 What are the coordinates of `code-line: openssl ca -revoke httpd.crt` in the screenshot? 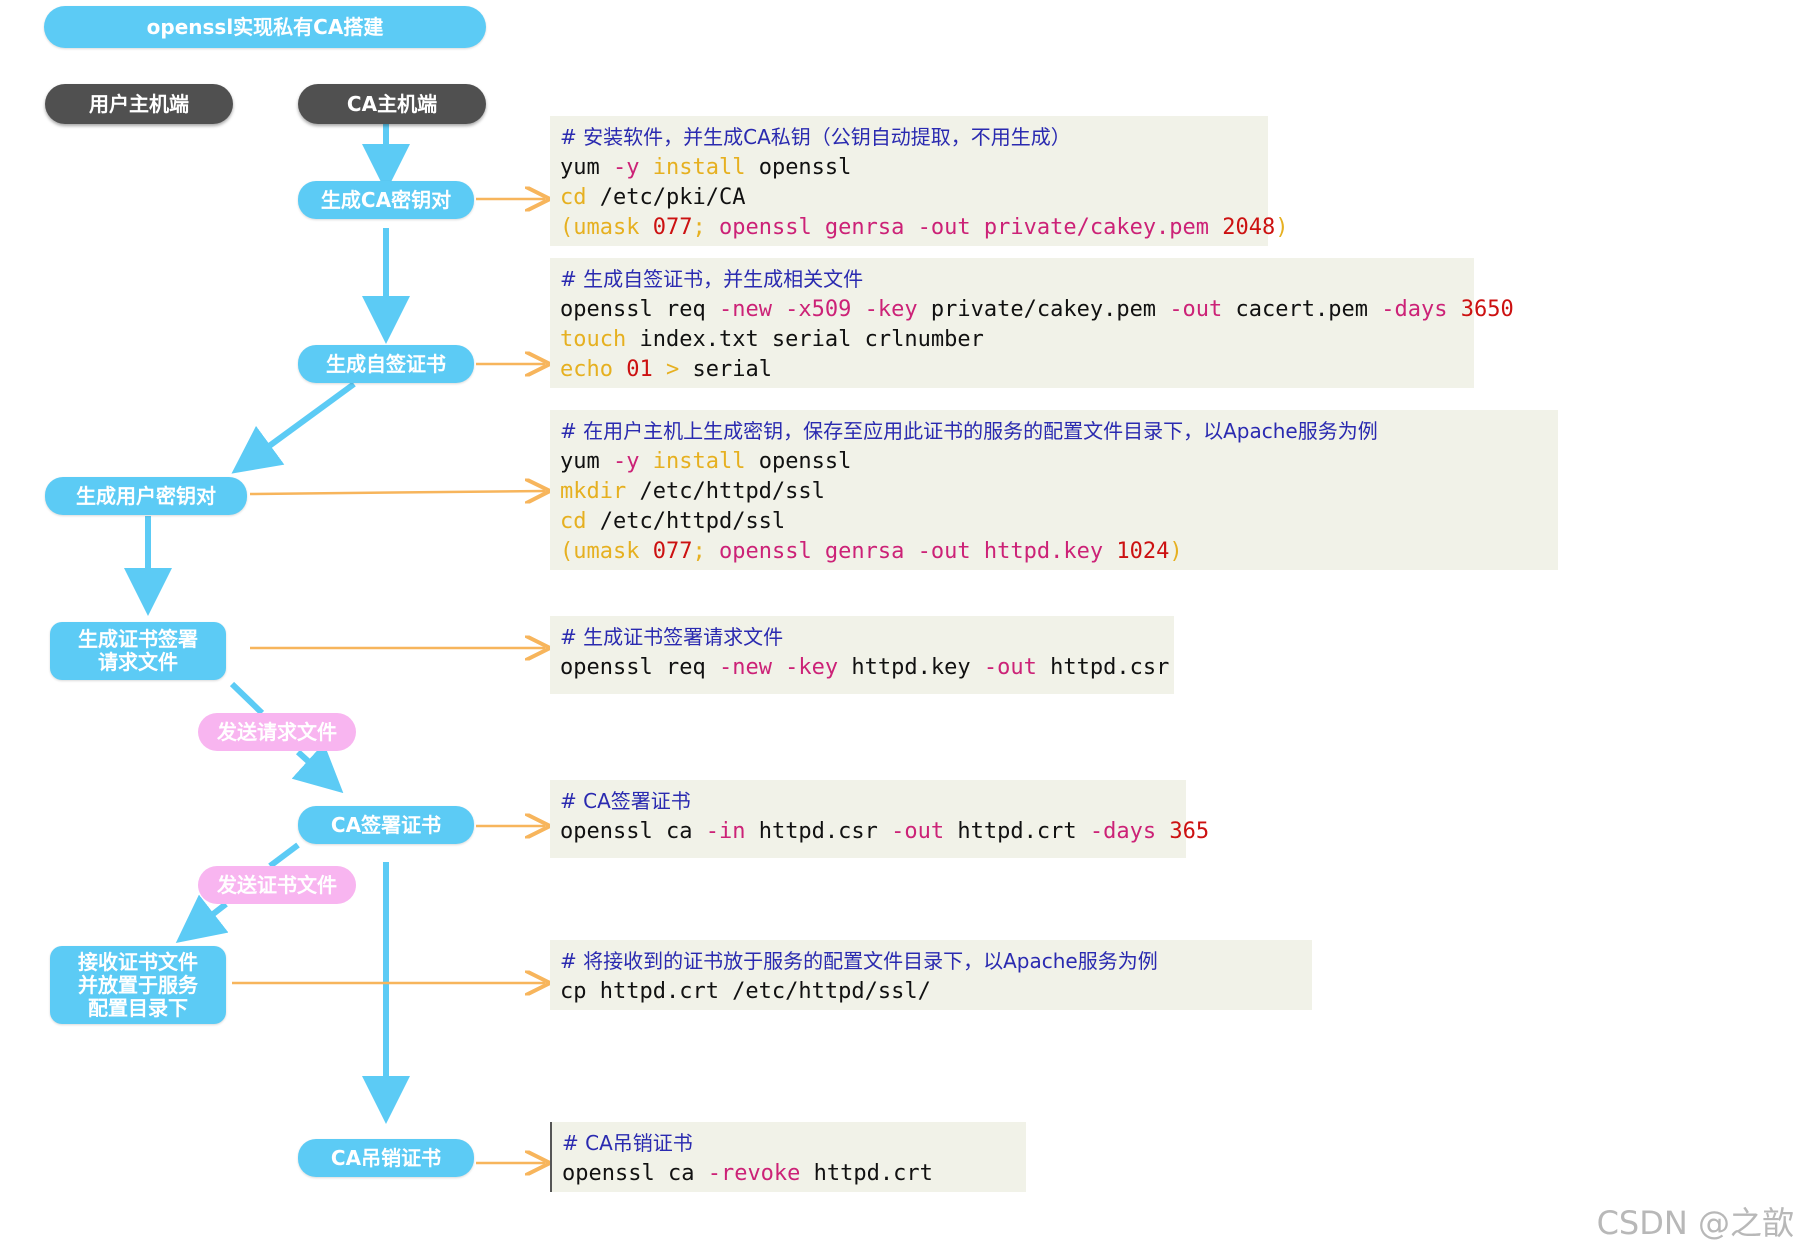 It's located at (789, 1174).